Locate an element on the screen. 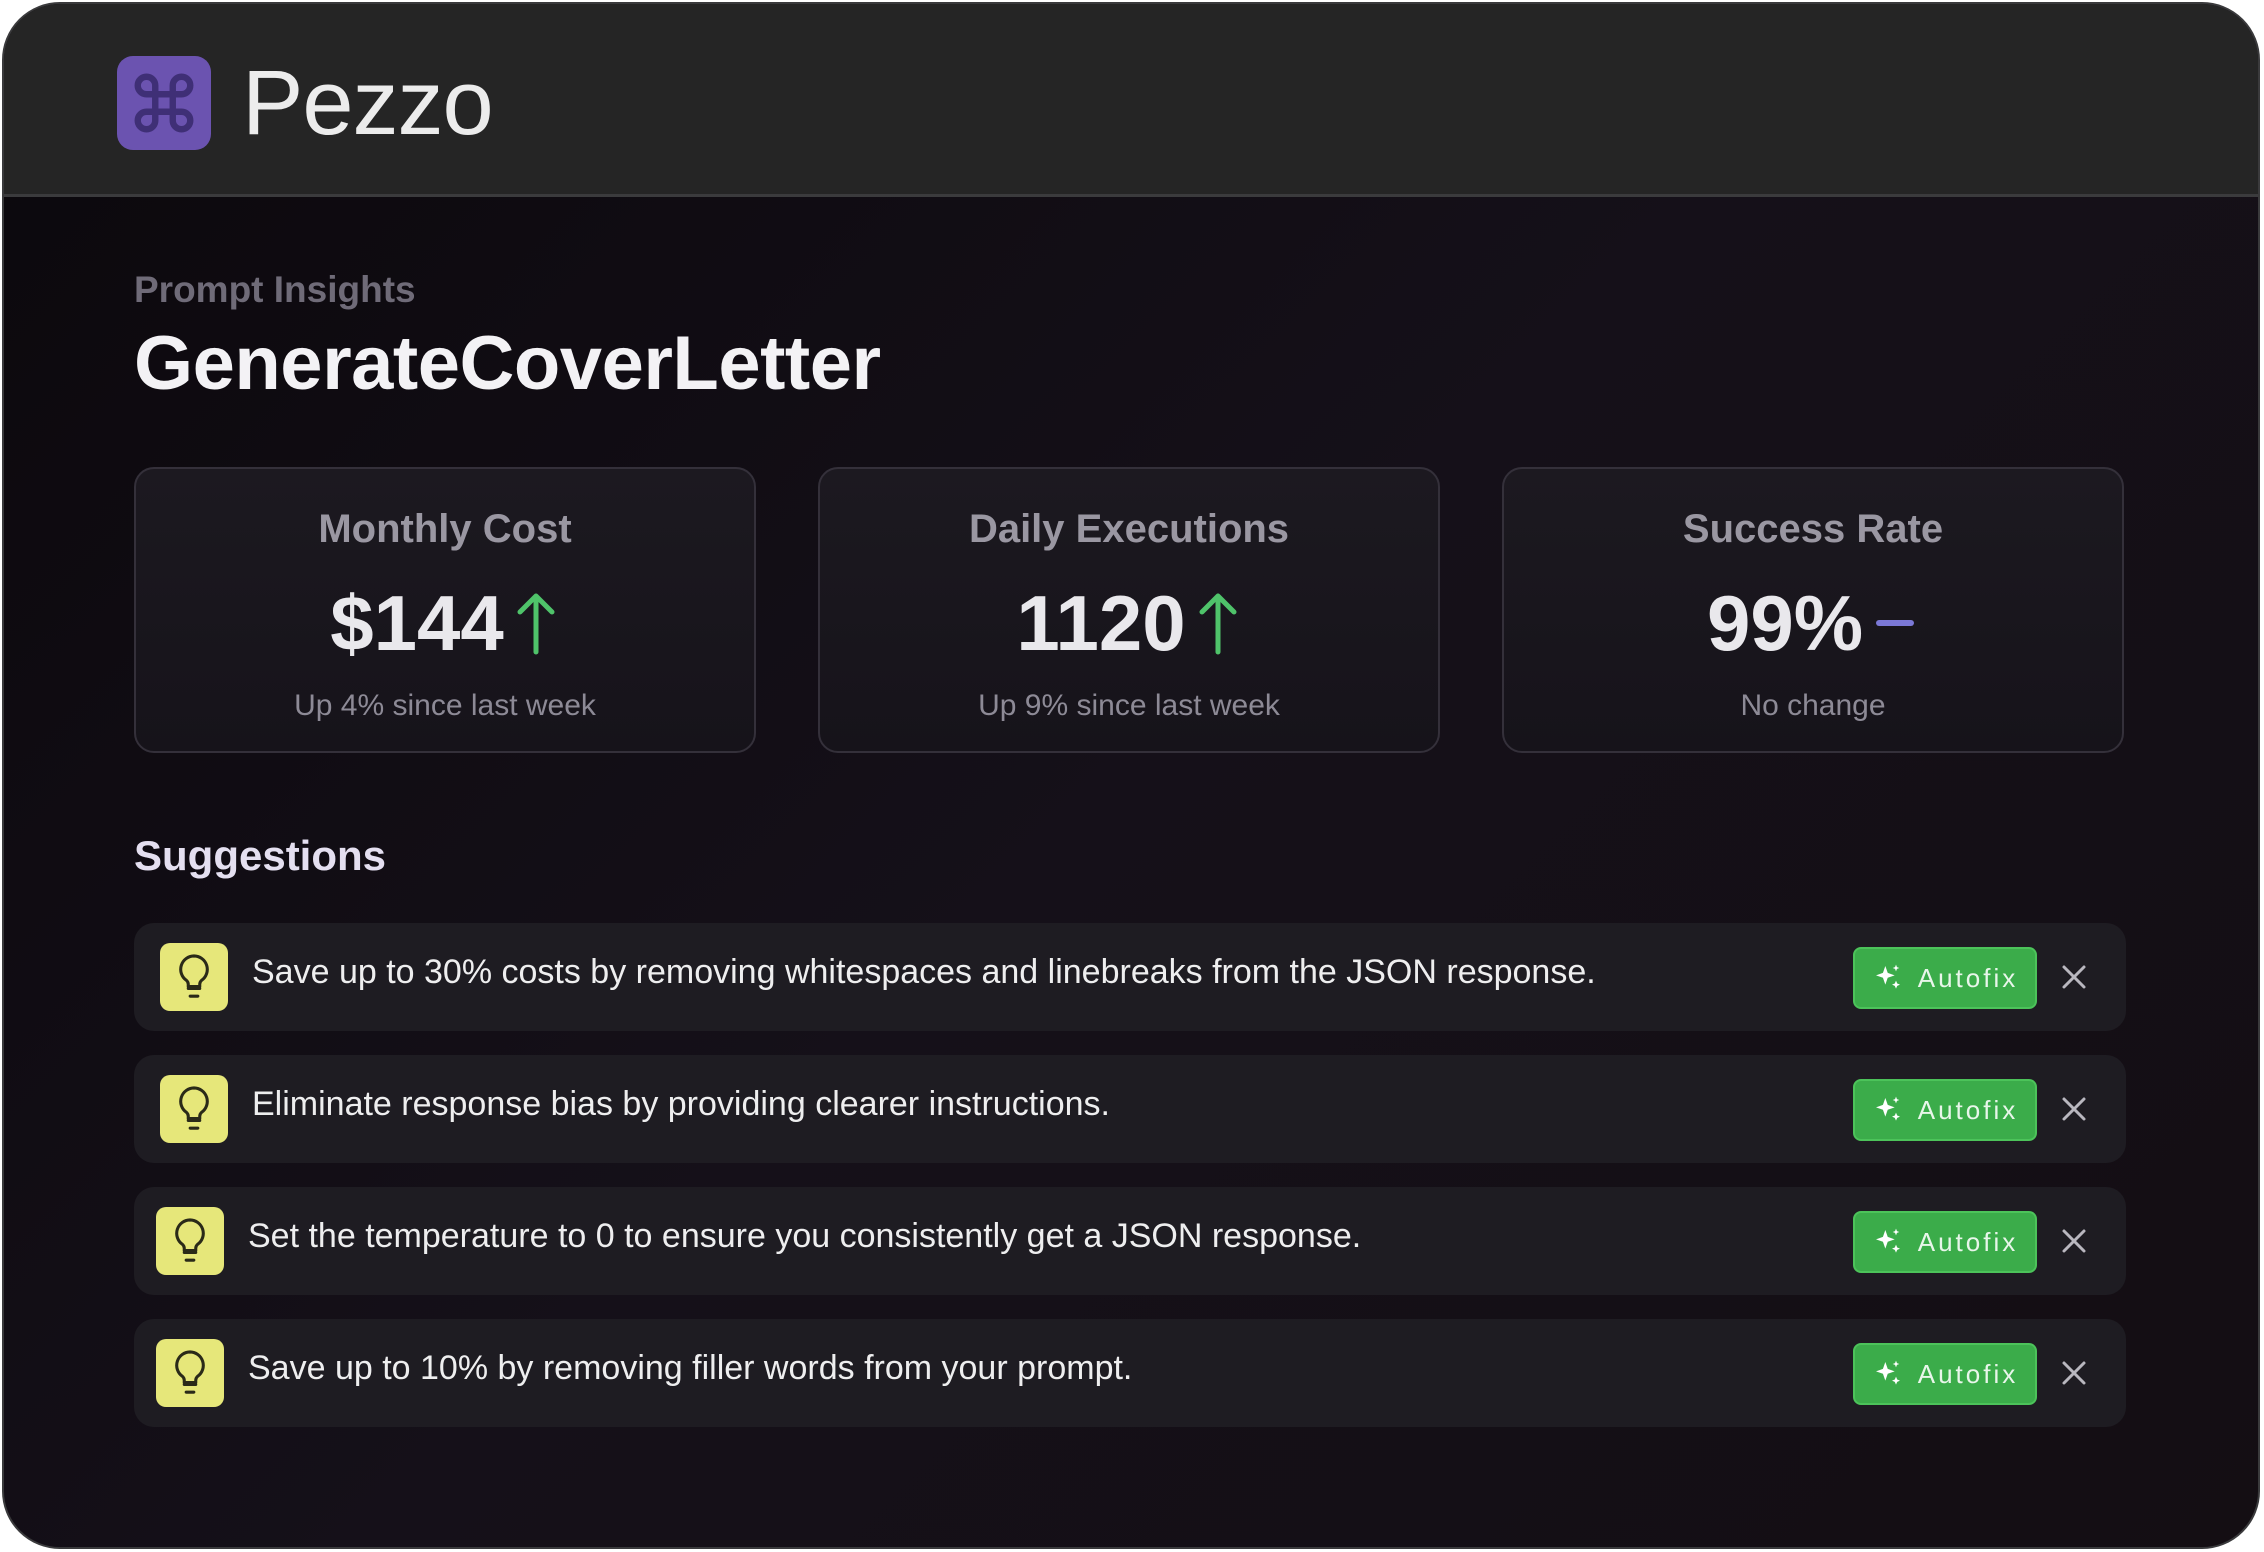  metric-value: 1120 is located at coordinates (1101, 623).